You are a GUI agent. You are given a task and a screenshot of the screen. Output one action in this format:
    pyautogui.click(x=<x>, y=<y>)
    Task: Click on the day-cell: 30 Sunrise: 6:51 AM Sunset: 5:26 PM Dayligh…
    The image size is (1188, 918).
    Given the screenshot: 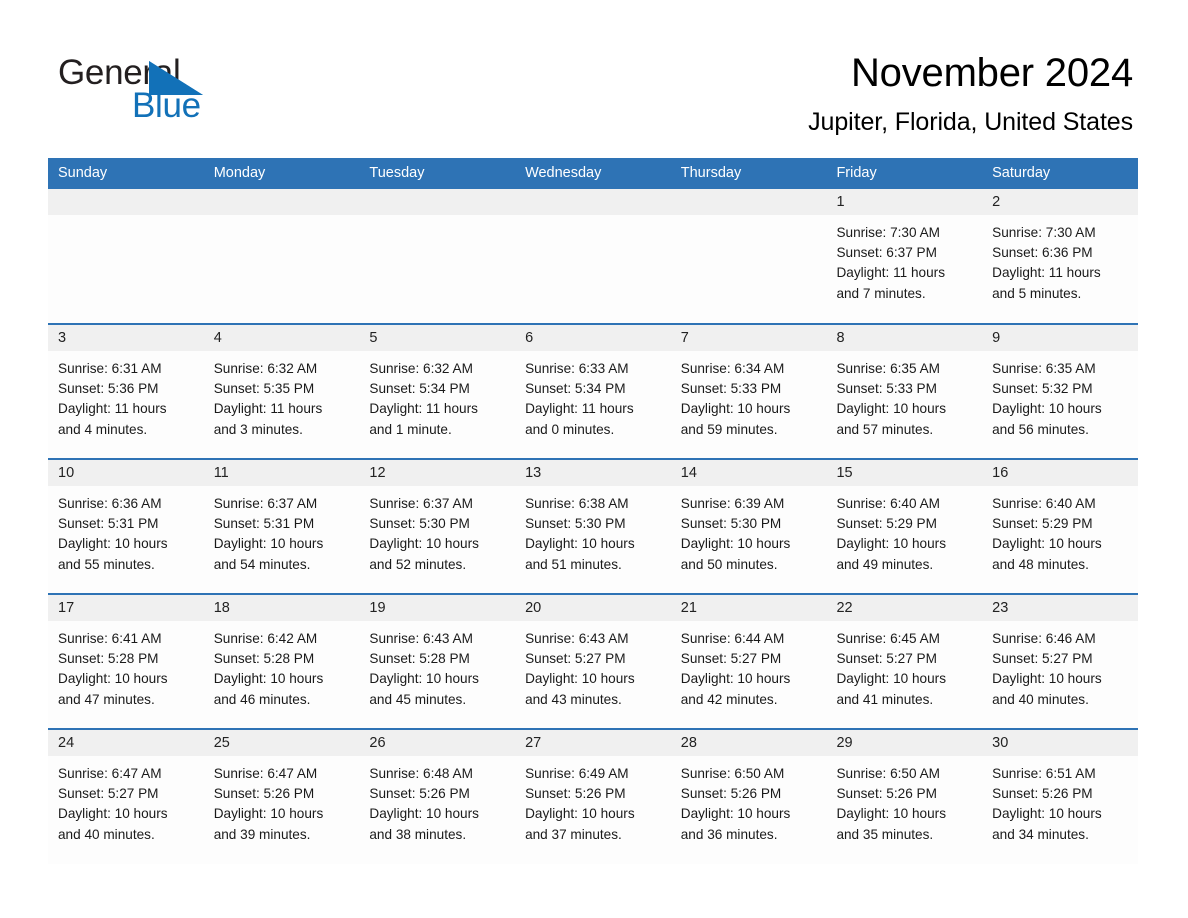 What is the action you would take?
    pyautogui.click(x=1060, y=796)
    